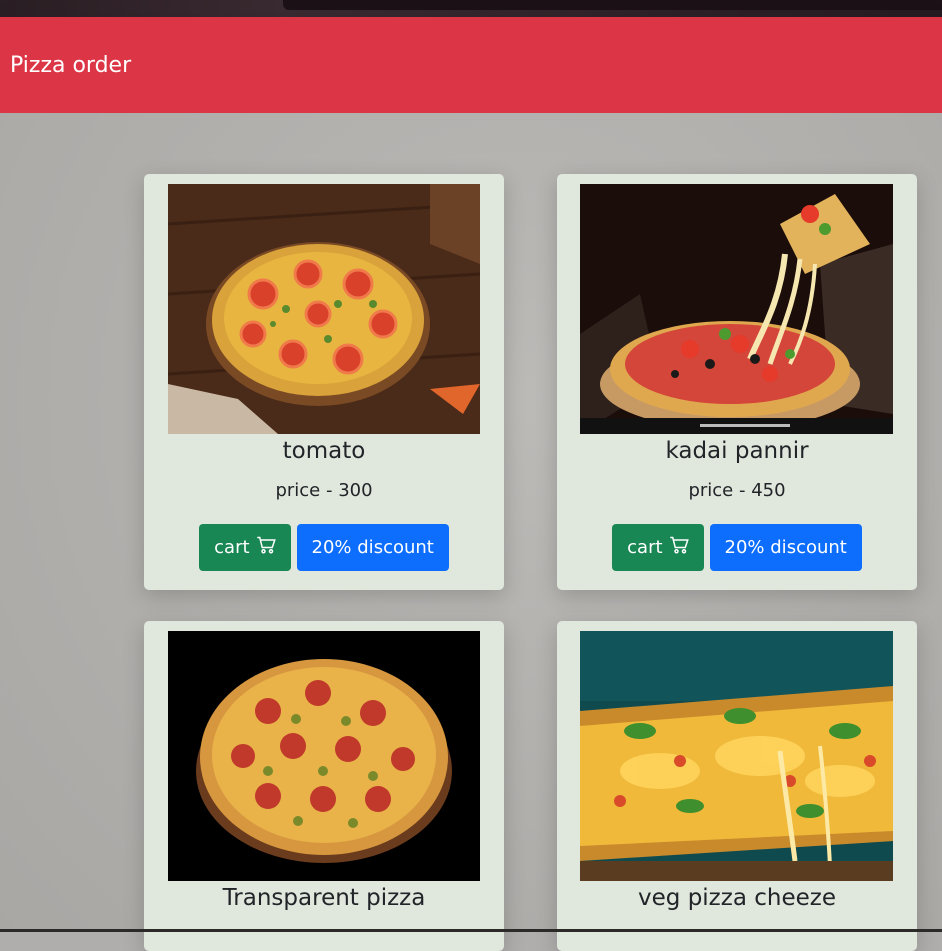 The image size is (942, 951). Describe the element at coordinates (612, 5) in the screenshot. I see `top-dark-bar` at that location.